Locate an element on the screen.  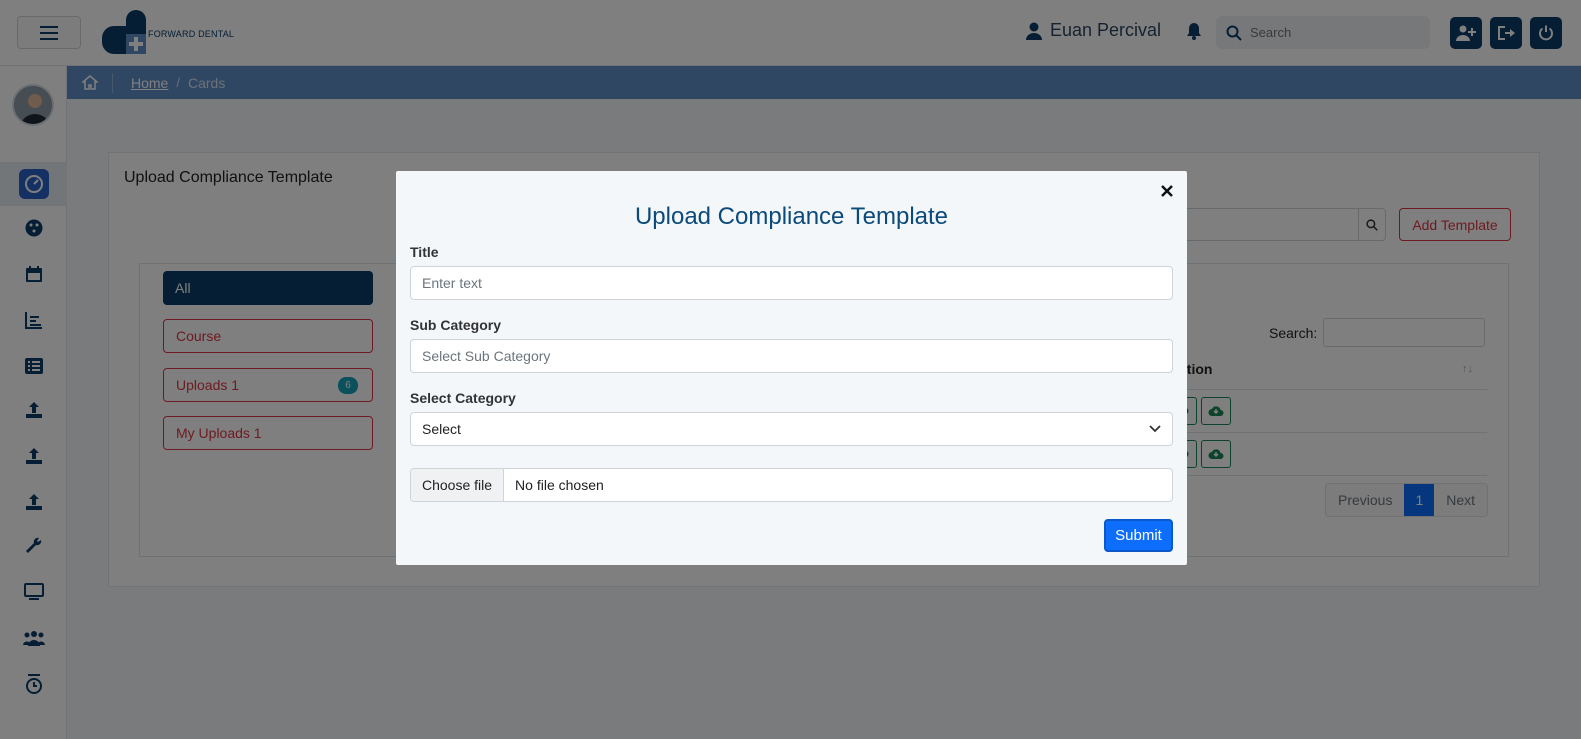
category-label: Select Category is located at coordinates (463, 398).